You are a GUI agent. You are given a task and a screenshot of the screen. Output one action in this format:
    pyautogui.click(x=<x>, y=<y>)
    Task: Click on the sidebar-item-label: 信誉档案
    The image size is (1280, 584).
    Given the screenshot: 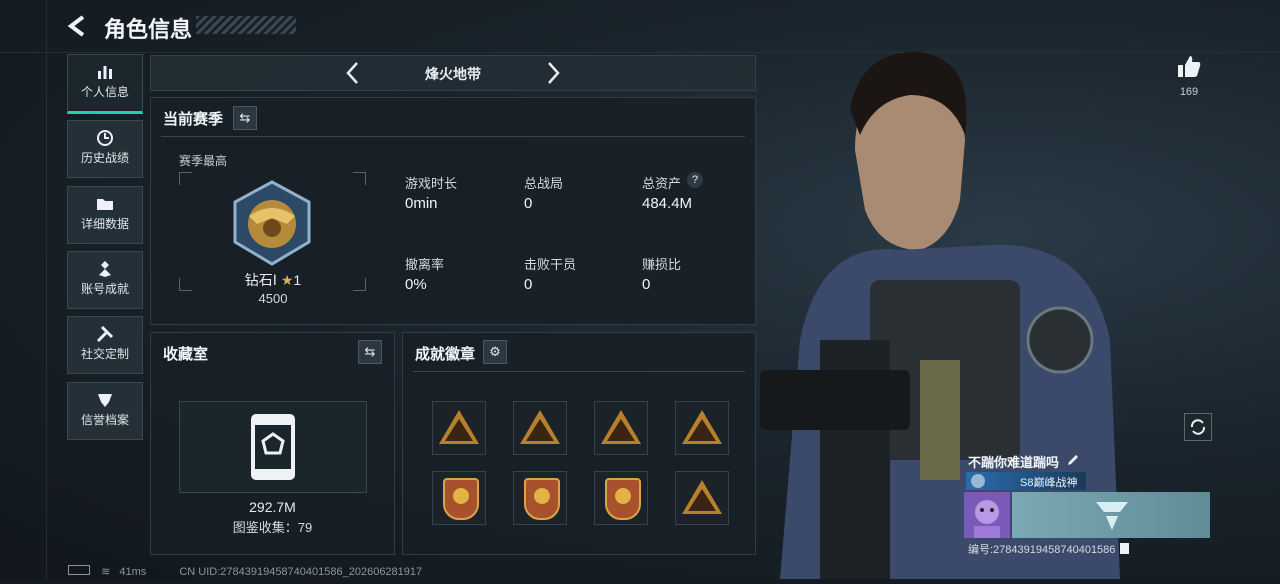 What is the action you would take?
    pyautogui.click(x=104, y=420)
    